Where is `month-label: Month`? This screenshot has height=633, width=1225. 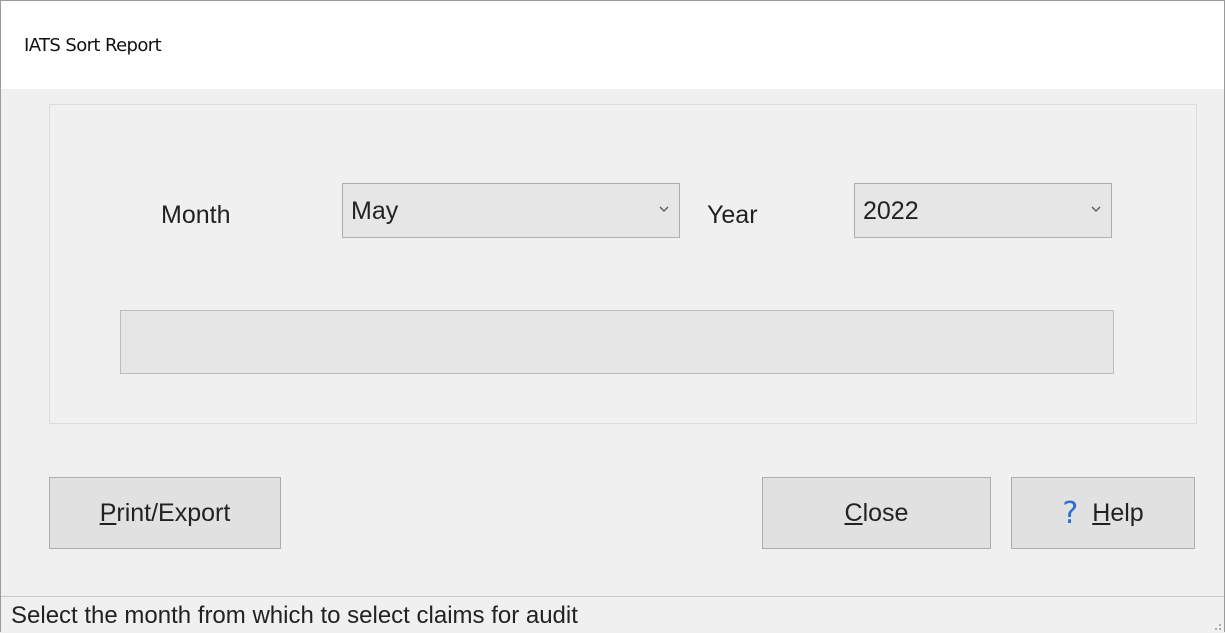 month-label: Month is located at coordinates (196, 215).